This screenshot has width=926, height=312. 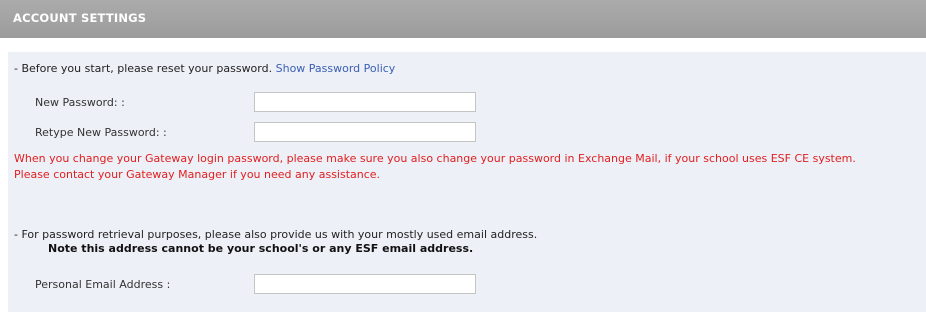 What do you see at coordinates (365, 102) in the screenshot?
I see `new-password-field` at bounding box center [365, 102].